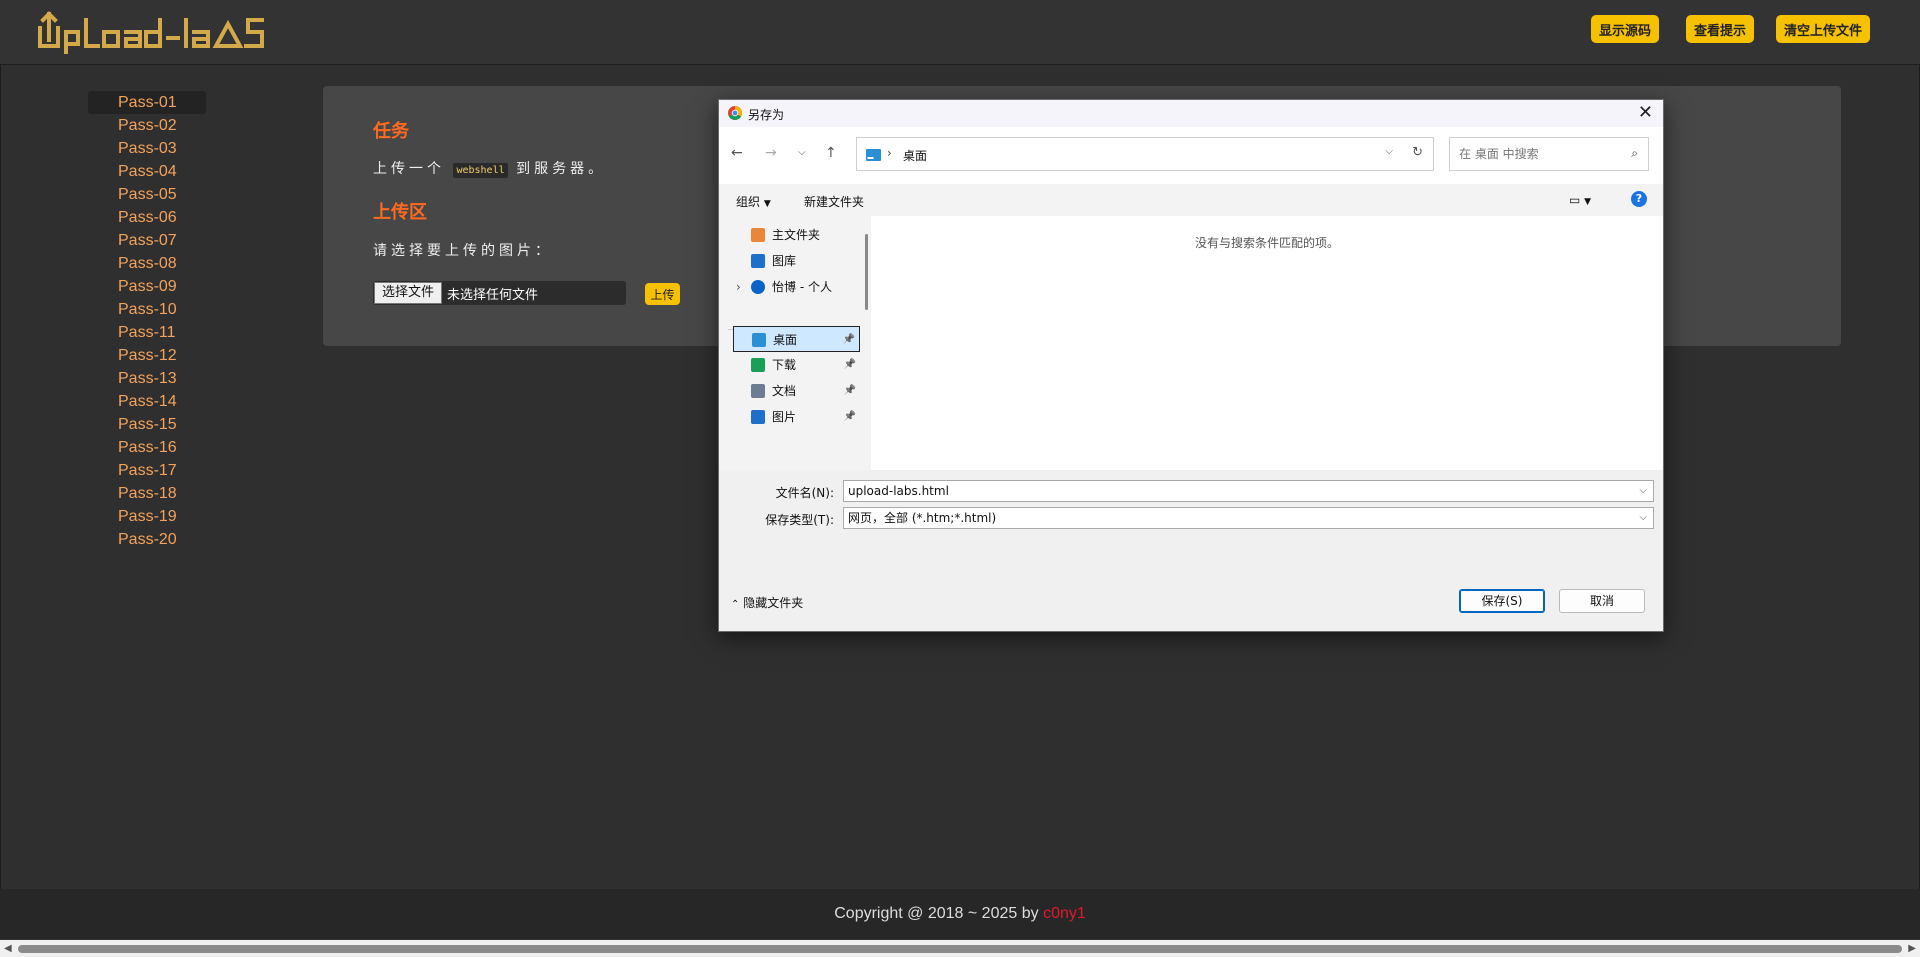 This screenshot has height=957, width=1920. Describe the element at coordinates (771, 153) in the screenshot. I see `forward-arrow-icon: →` at that location.